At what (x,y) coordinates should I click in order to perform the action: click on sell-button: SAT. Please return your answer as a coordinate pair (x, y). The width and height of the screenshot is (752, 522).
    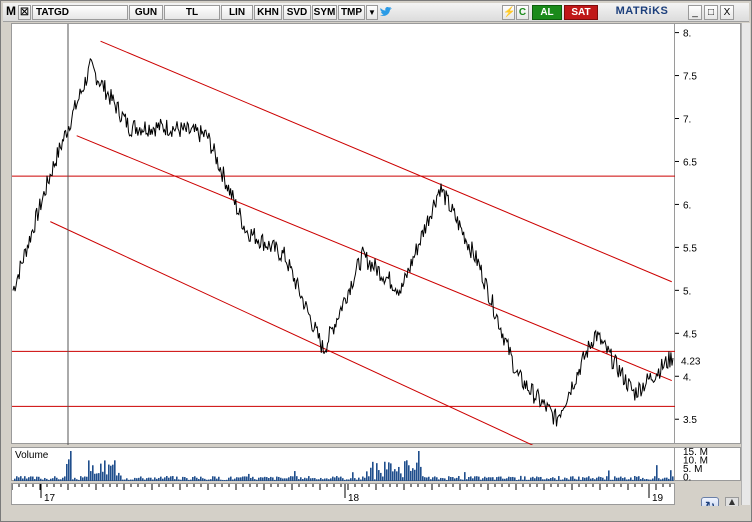
    Looking at the image, I should click on (581, 12).